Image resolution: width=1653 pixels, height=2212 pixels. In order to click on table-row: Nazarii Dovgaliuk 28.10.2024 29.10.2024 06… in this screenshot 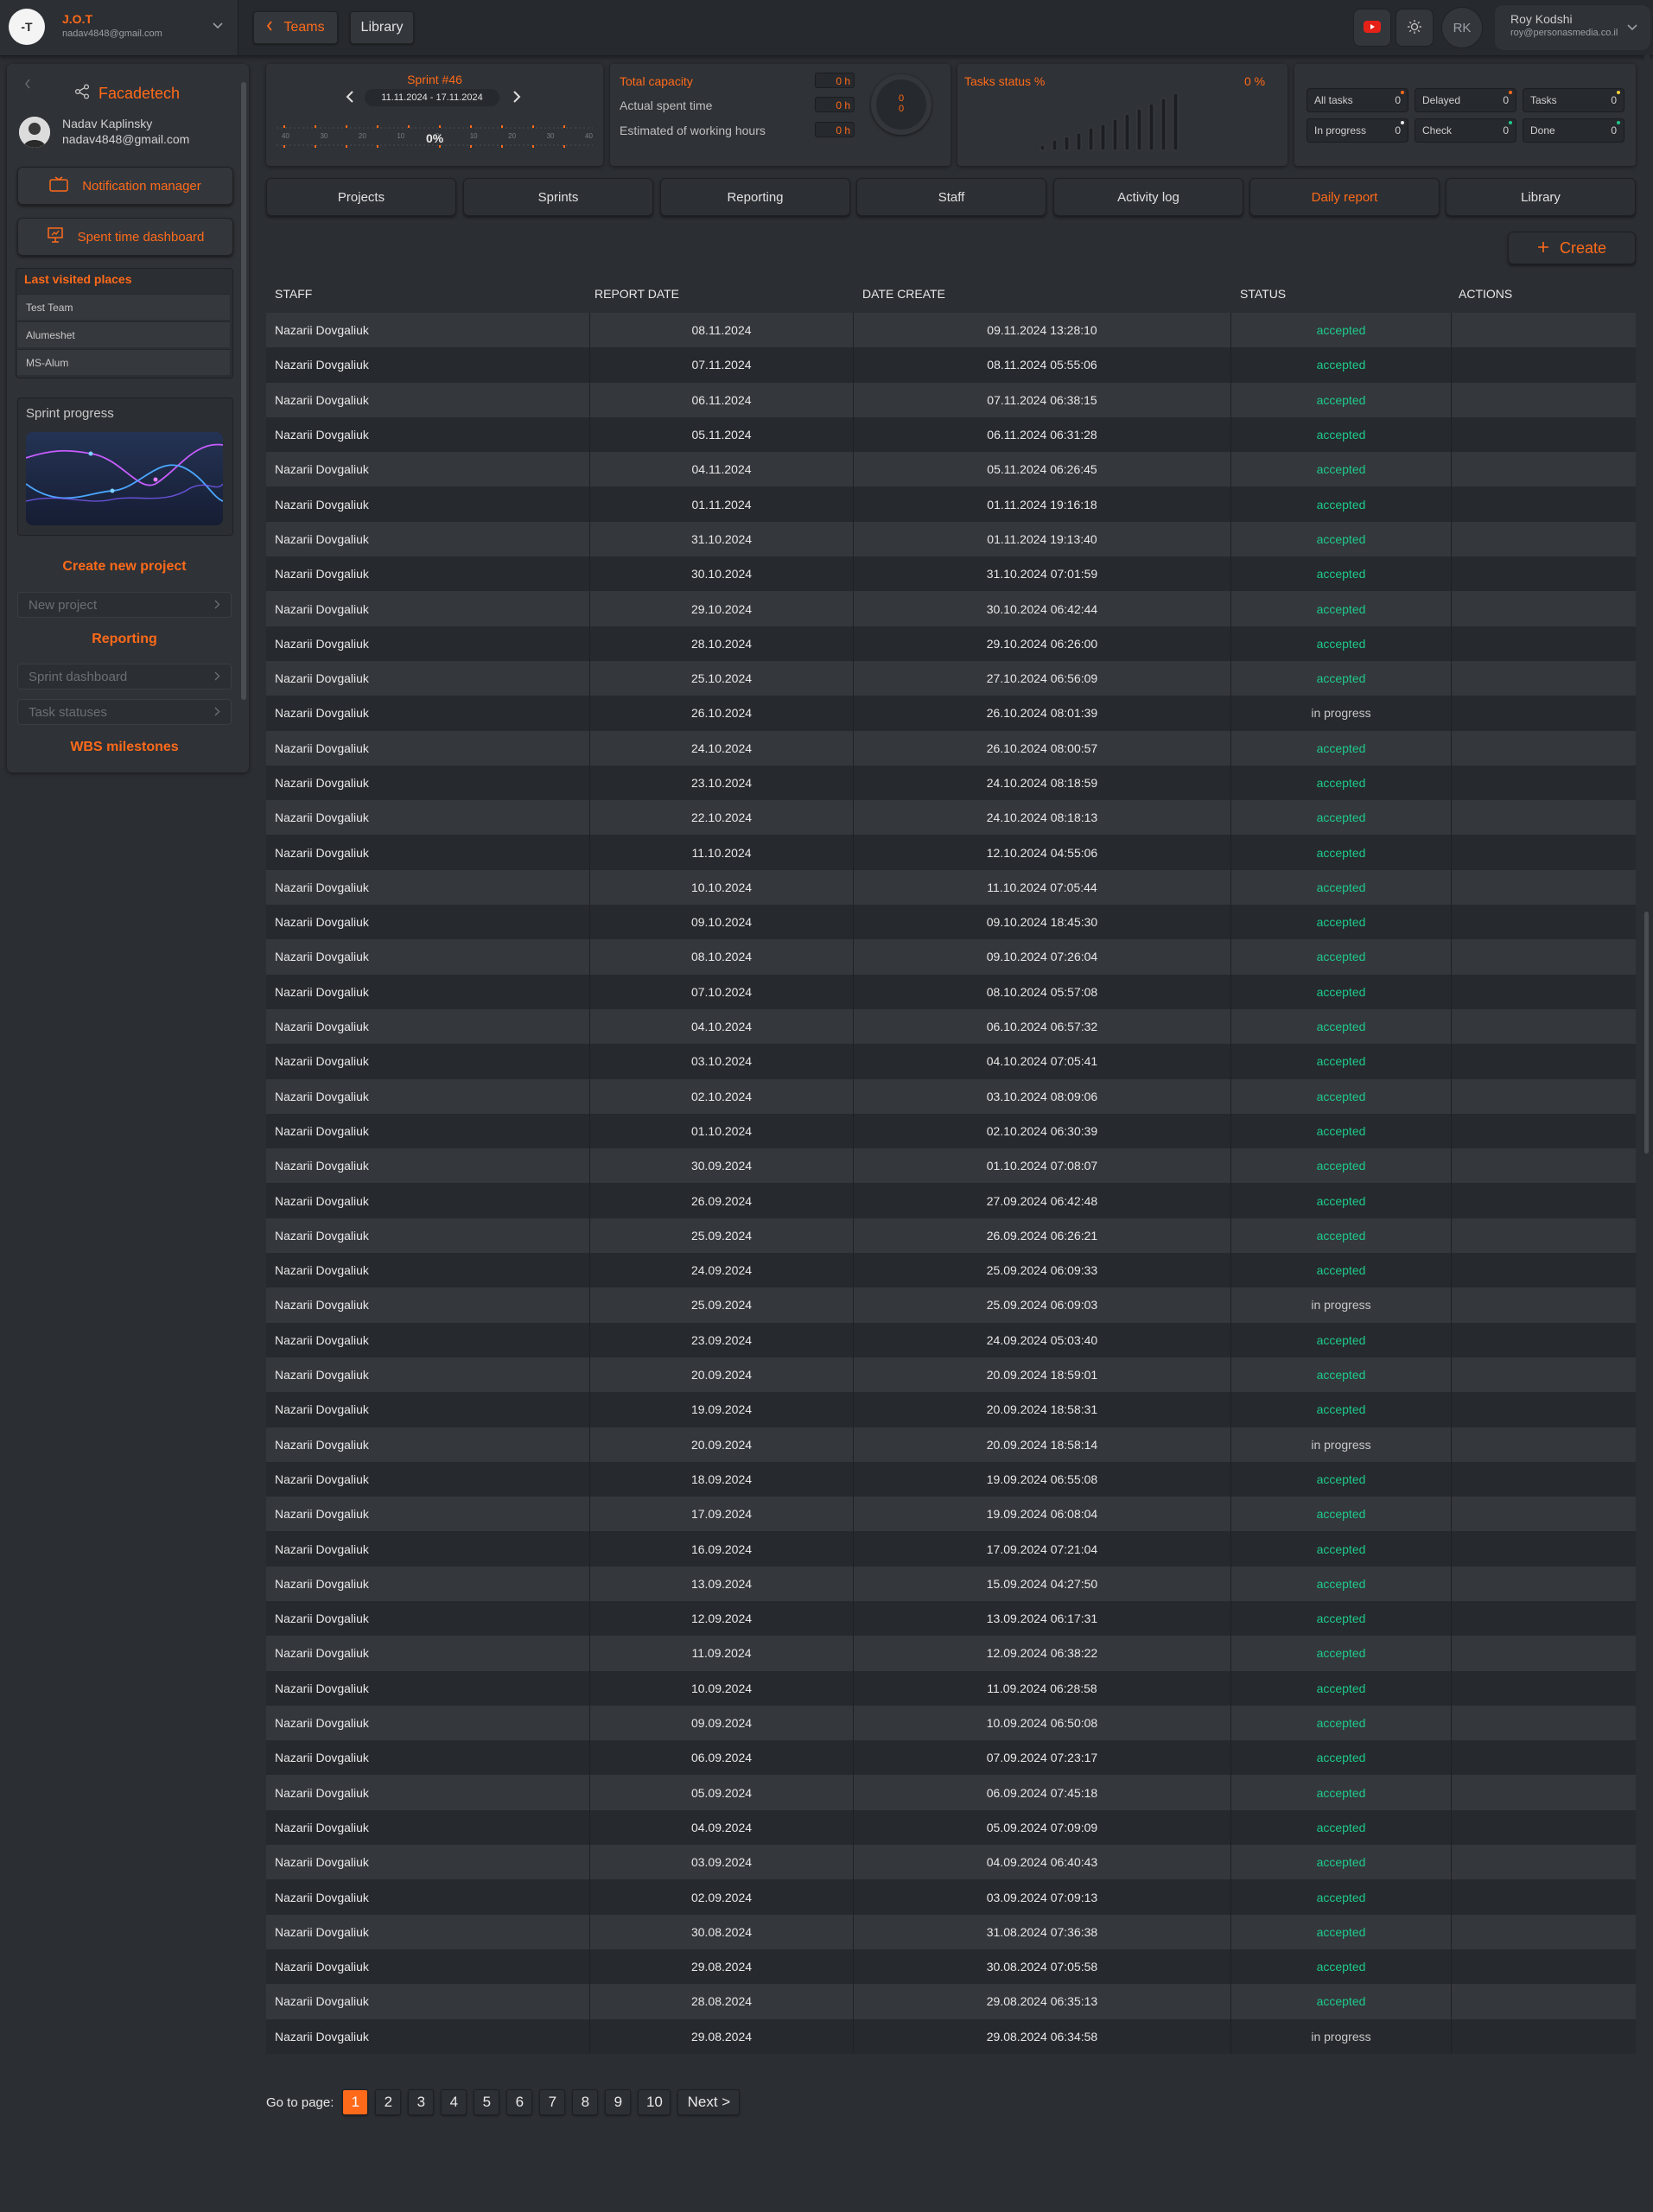, I will do `click(951, 643)`.